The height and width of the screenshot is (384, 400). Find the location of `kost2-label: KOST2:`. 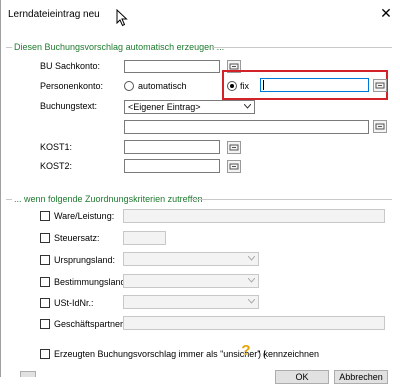

kost2-label: KOST2: is located at coordinates (56, 166).